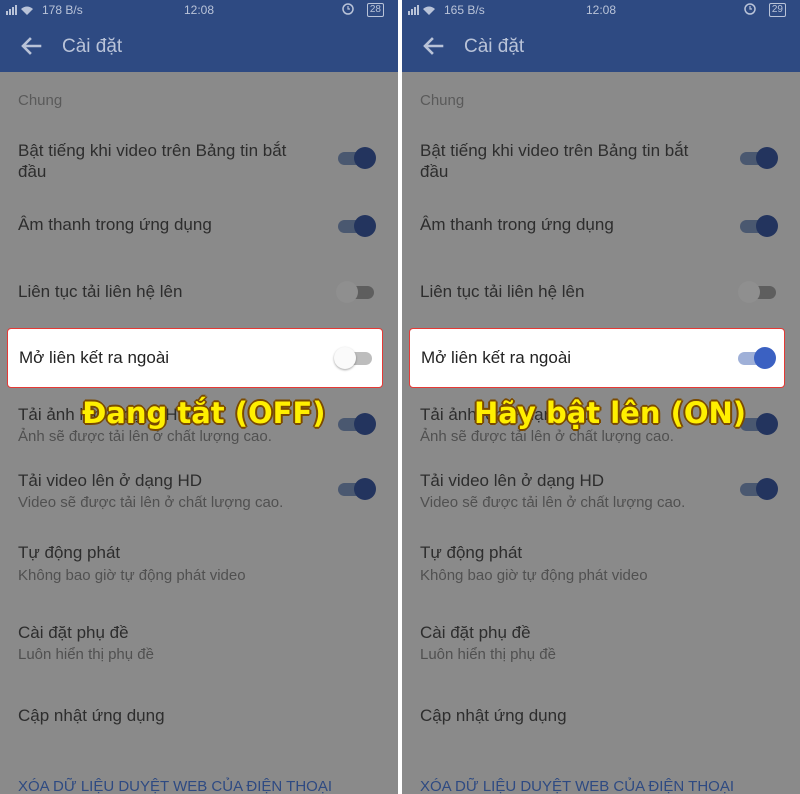 The width and height of the screenshot is (800, 794). I want to click on status-bar: 165 B/s 12:08 29, so click(601, 10).